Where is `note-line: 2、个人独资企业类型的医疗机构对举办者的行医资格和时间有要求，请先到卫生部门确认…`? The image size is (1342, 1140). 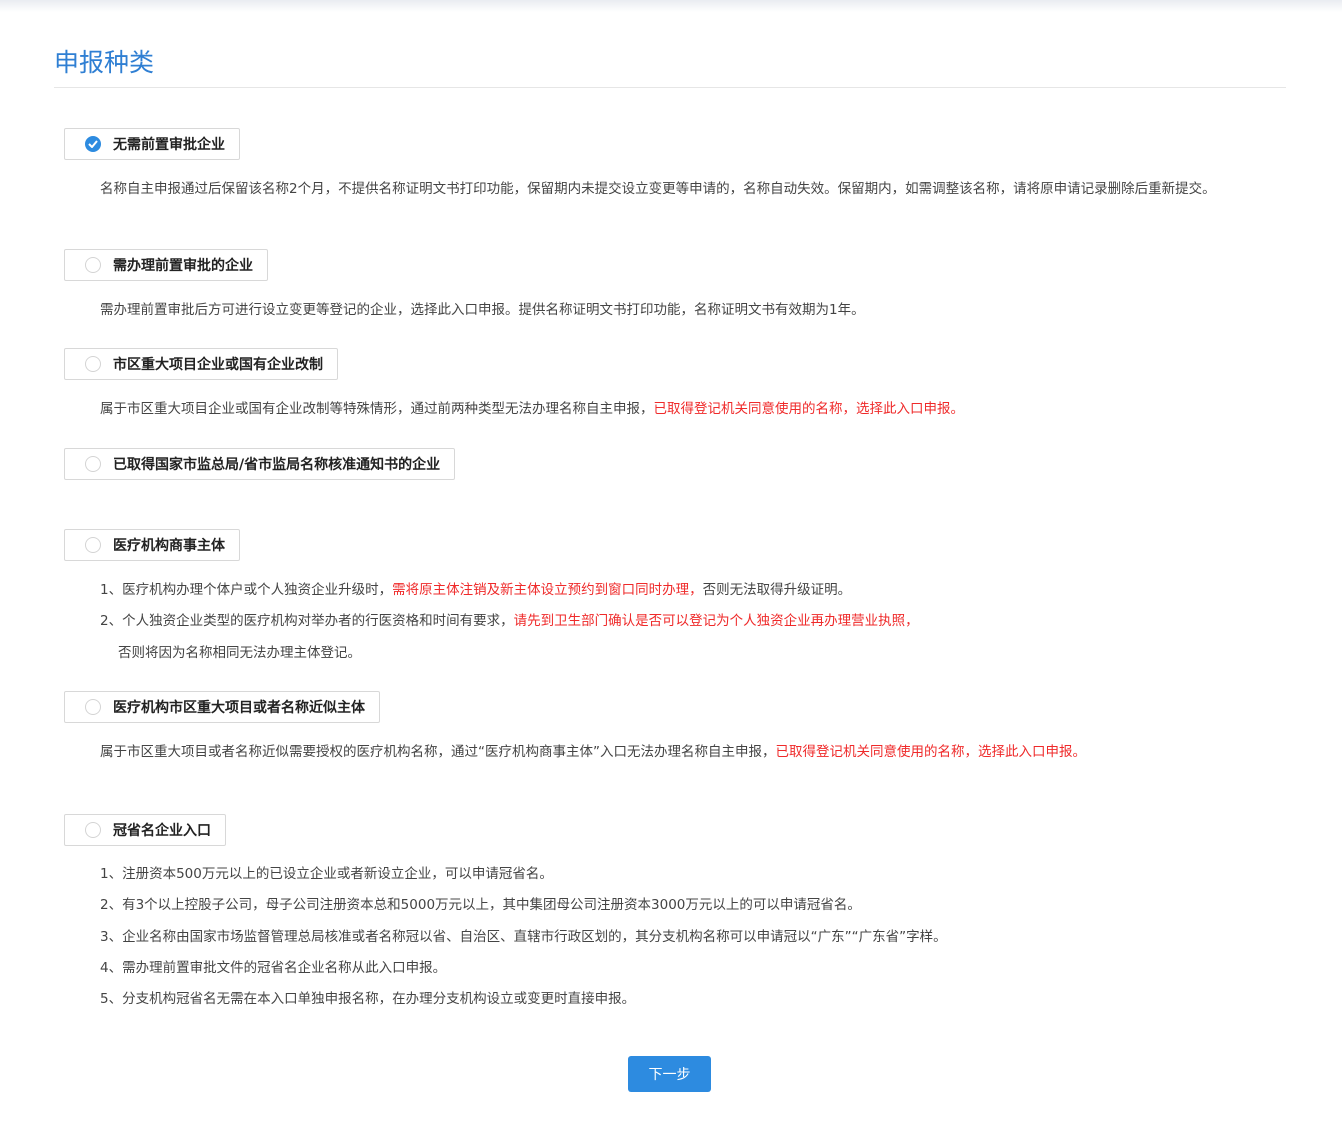
note-line: 2、个人独资企业类型的医疗机构对举办者的行医资格和时间有要求，请先到卫生部门确认… is located at coordinates (509, 621).